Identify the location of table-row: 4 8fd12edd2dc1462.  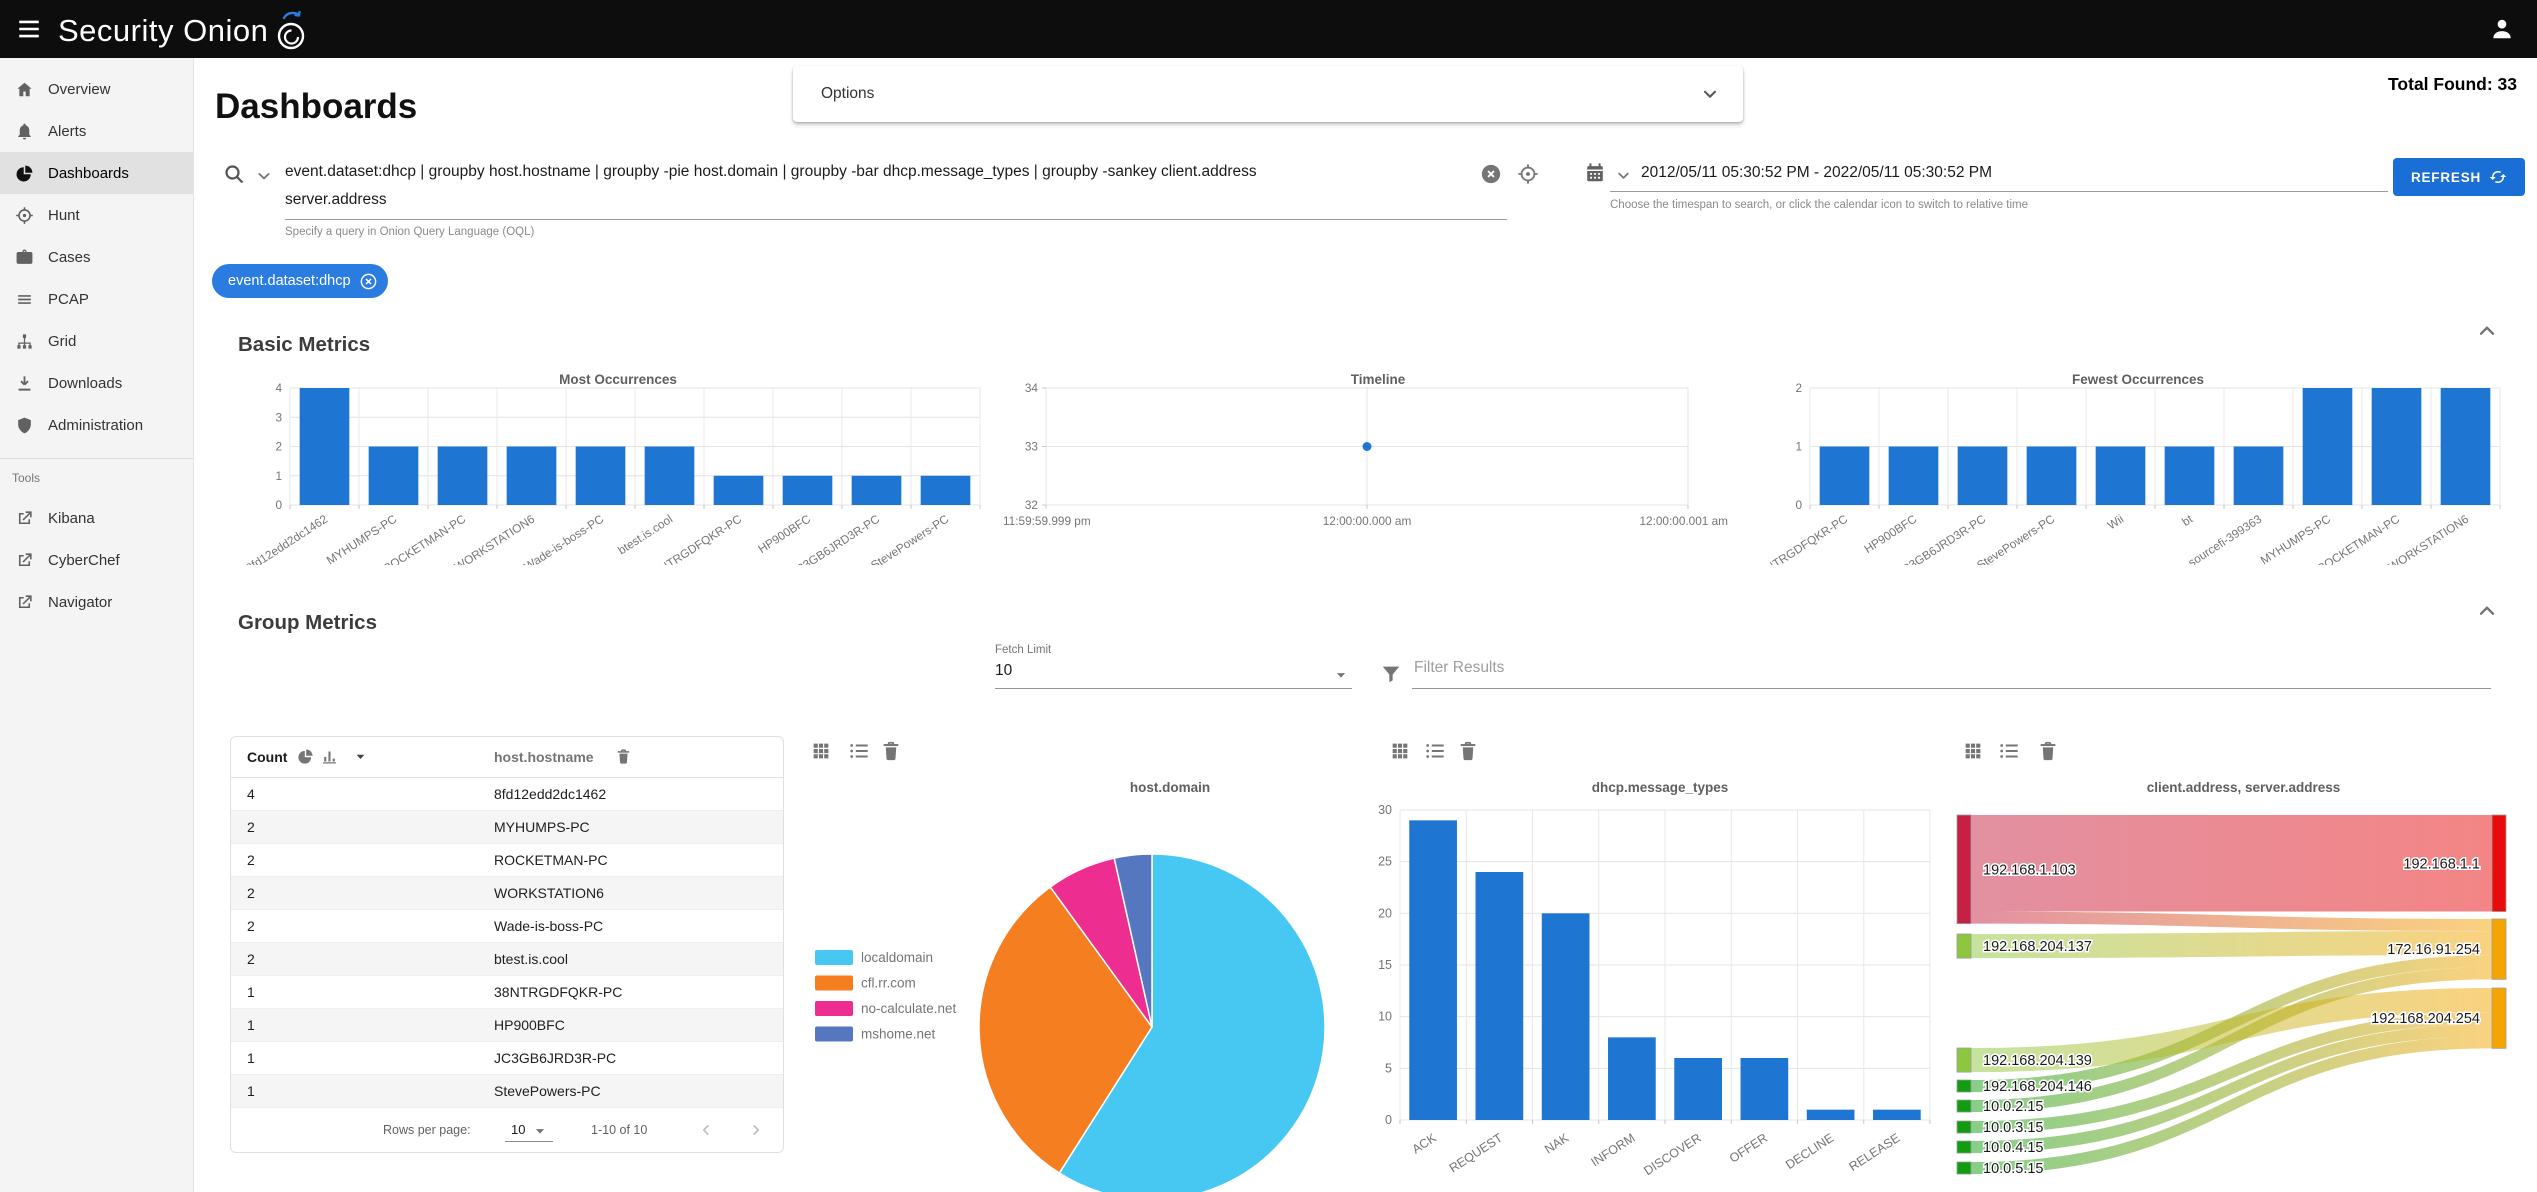
(507, 794).